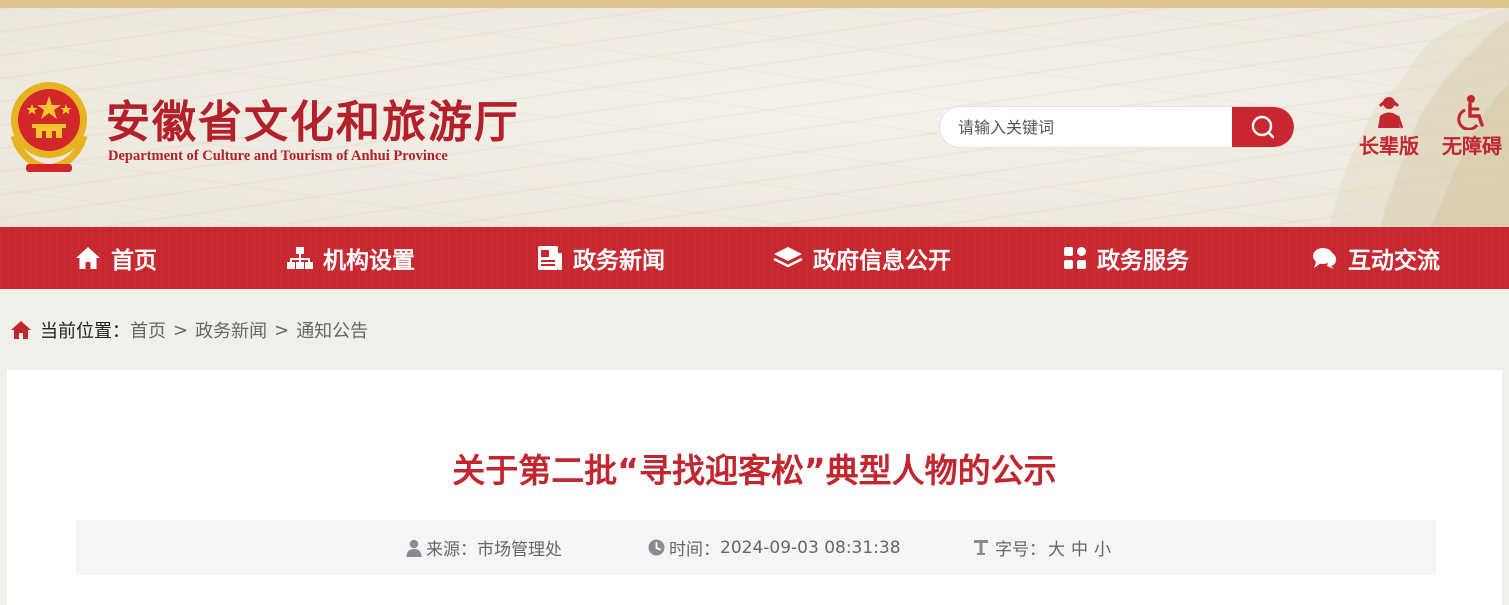  I want to click on breadcrumb-link-notices: 通知公告, so click(332, 330).